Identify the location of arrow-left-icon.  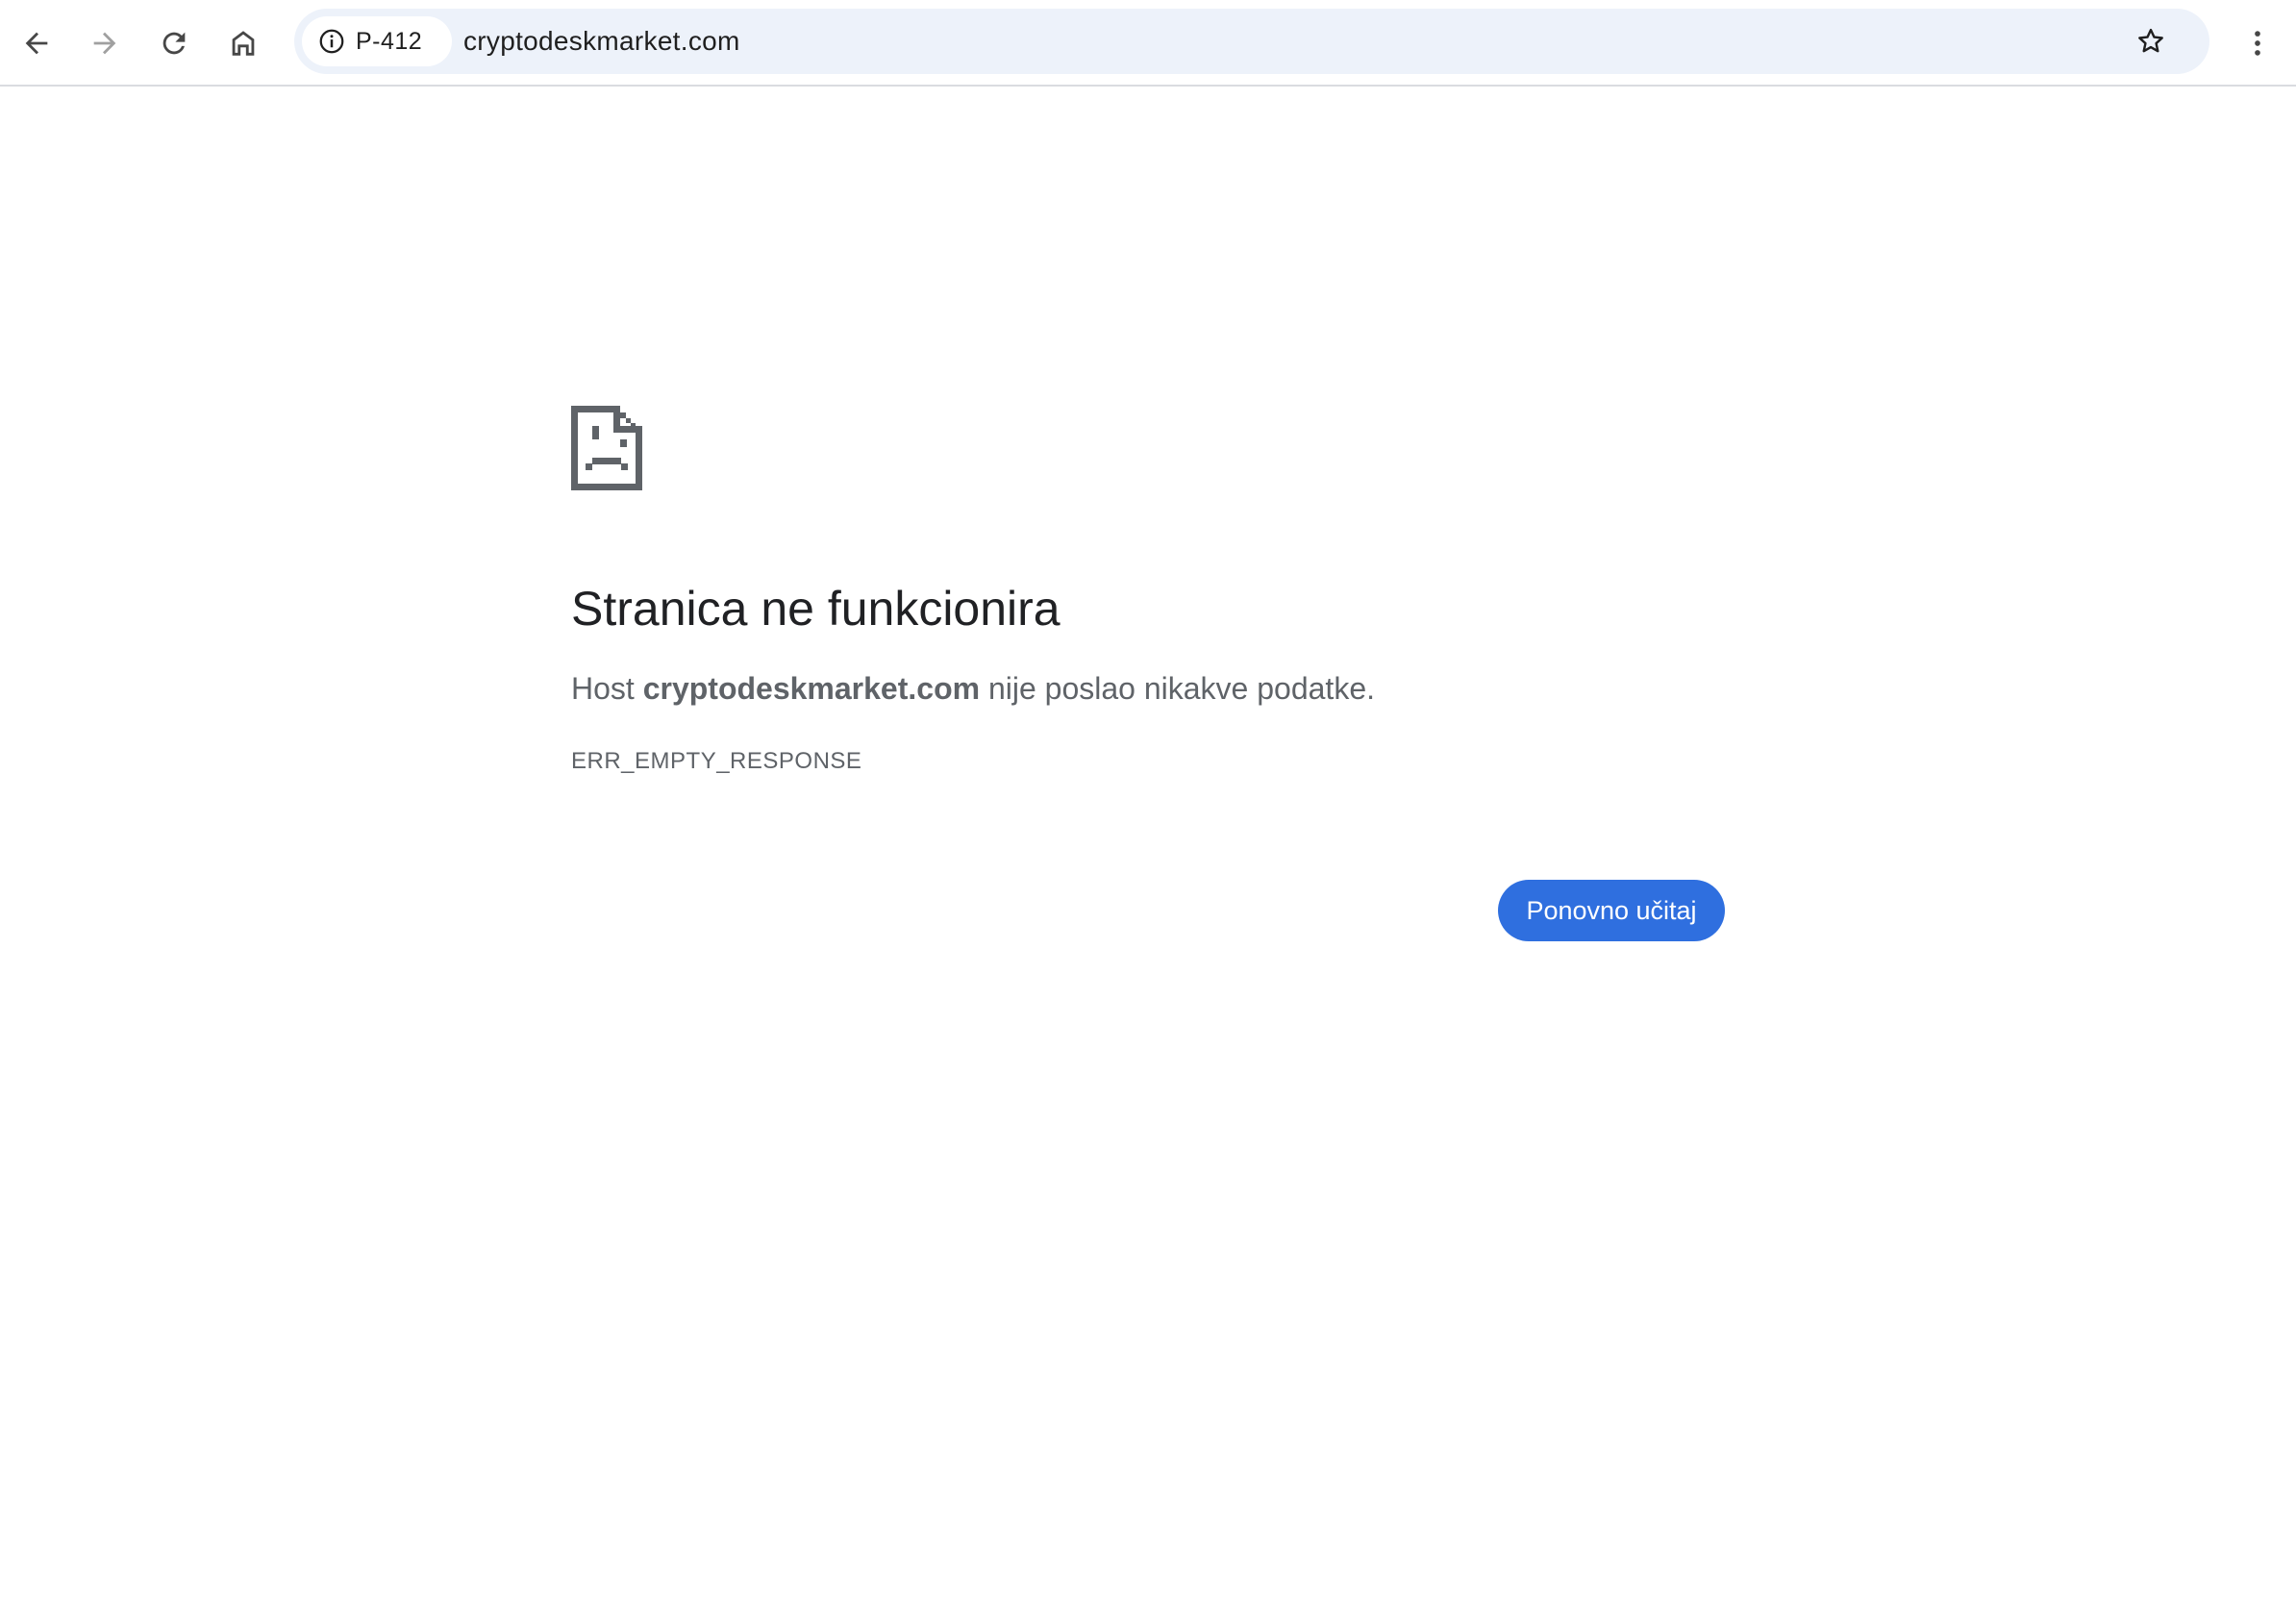
(36, 43).